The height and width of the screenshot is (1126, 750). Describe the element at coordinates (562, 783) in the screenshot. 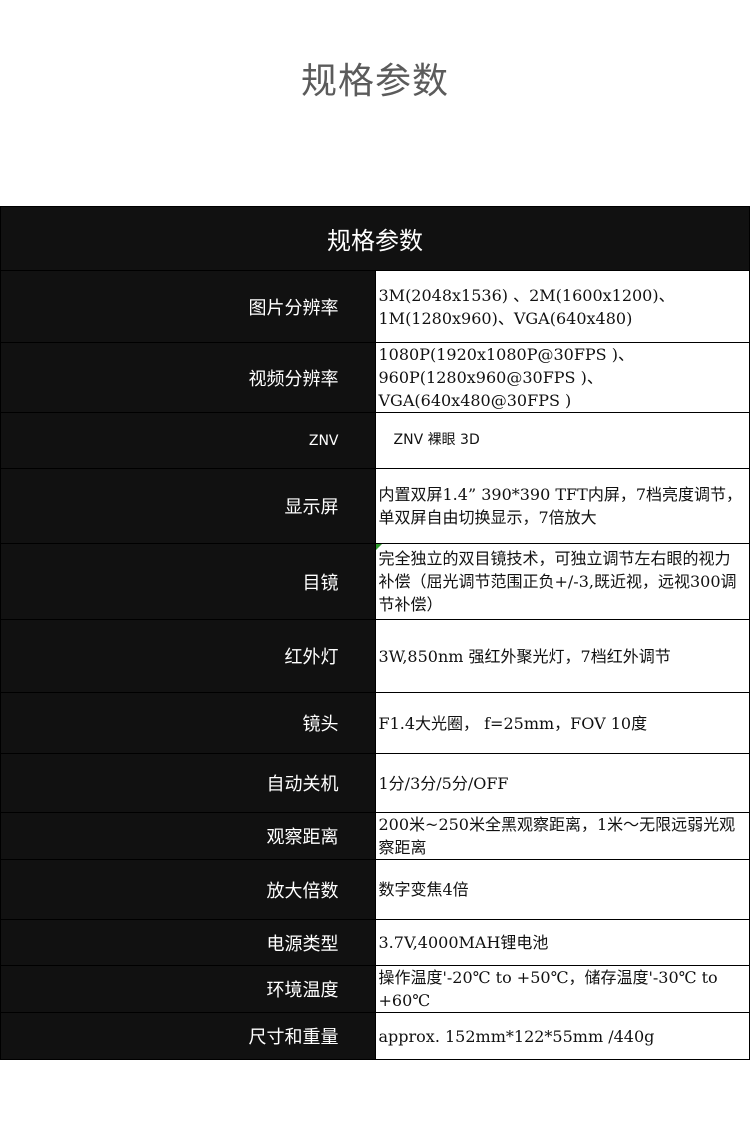

I see `spec-value: 1分/3分/5分/OFF` at that location.